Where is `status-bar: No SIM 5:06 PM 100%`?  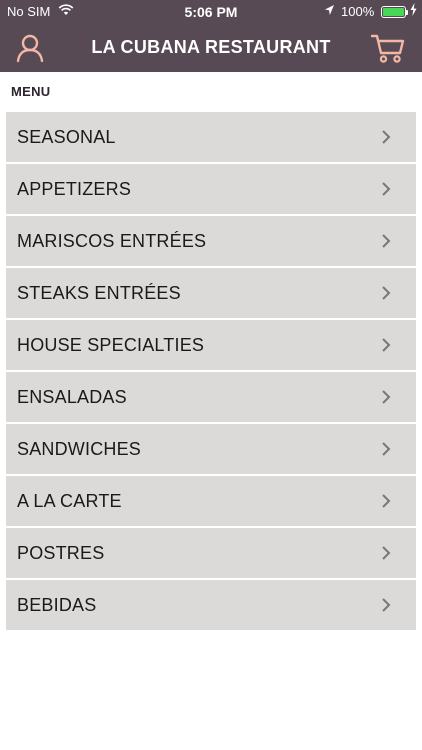
status-bar: No SIM 5:06 PM 100% is located at coordinates (211, 12).